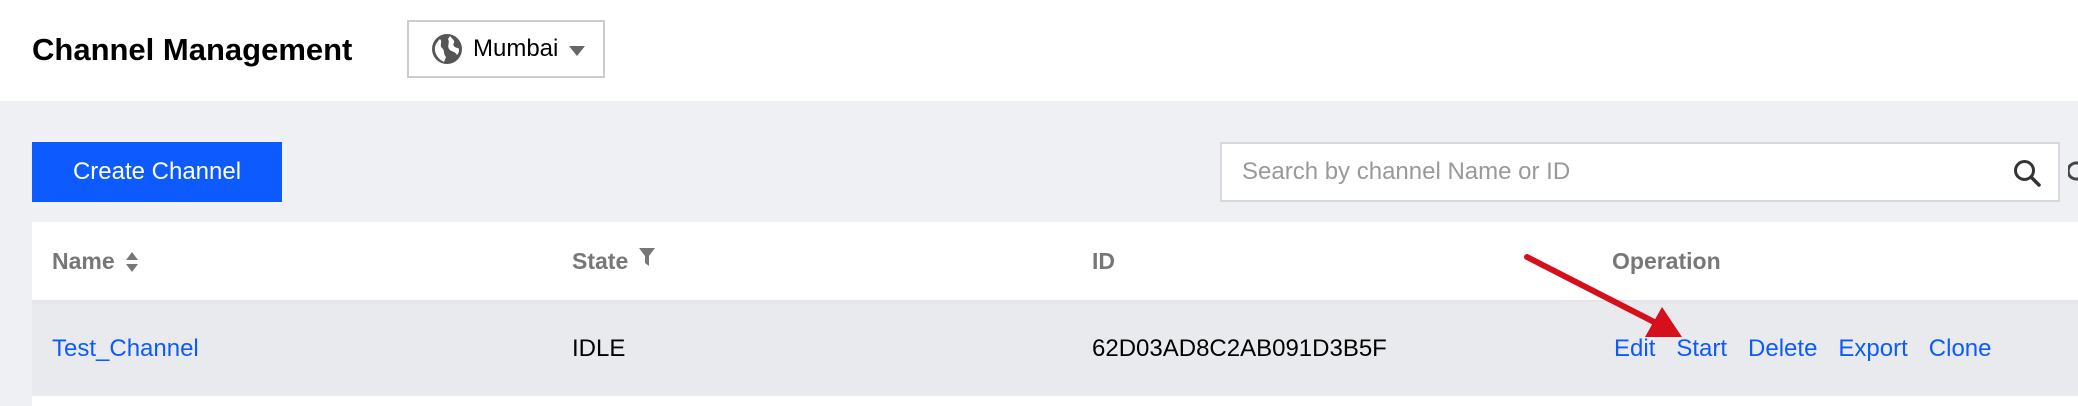 This screenshot has width=2078, height=406. I want to click on create-channel-button: Create Channel, so click(157, 172).